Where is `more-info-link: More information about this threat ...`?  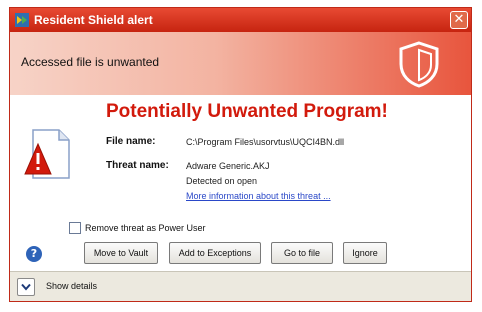 more-info-link: More information about this threat ... is located at coordinates (258, 196).